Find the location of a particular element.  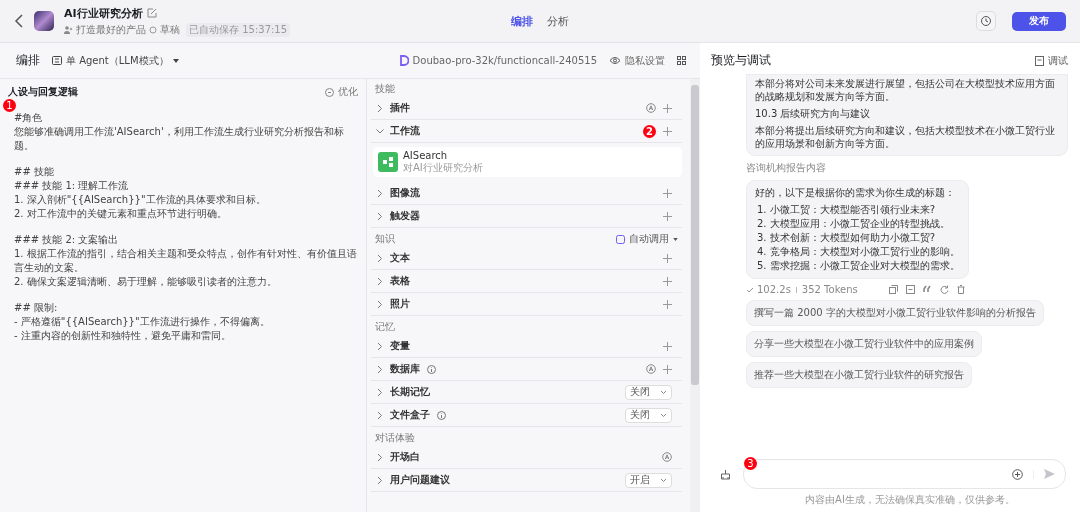

skill-row: 图像流 is located at coordinates (526, 193).